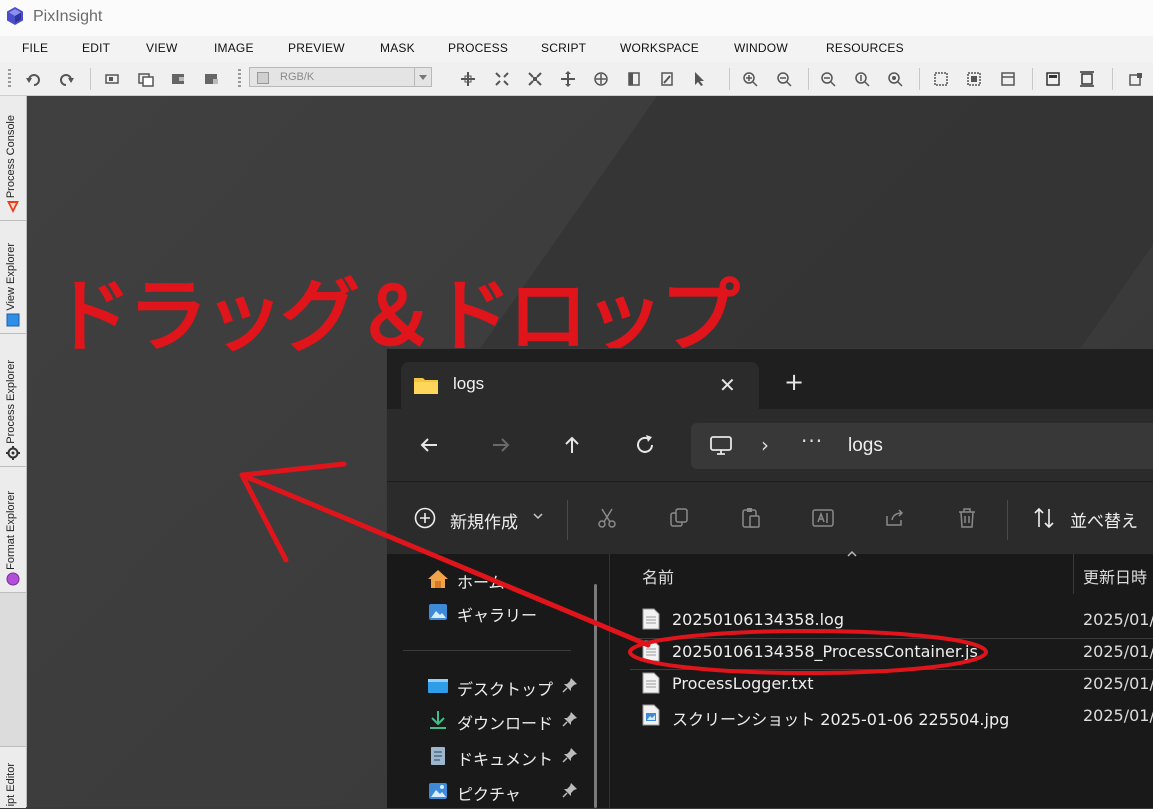 This screenshot has height=809, width=1153. Describe the element at coordinates (426, 386) in the screenshot. I see `folder-icon` at that location.